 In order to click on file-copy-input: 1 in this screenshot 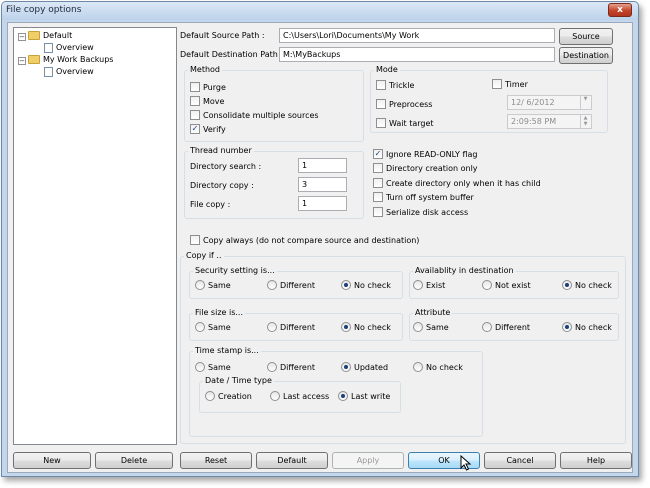, I will do `click(322, 203)`.